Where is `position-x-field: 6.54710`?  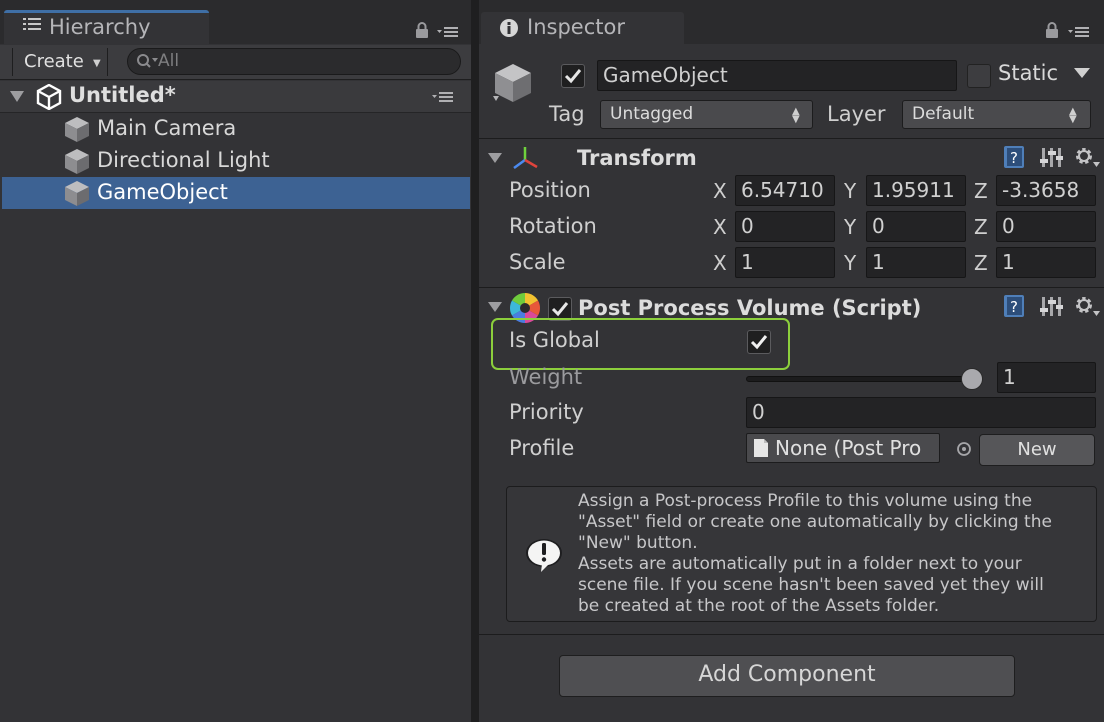 position-x-field: 6.54710 is located at coordinates (785, 190).